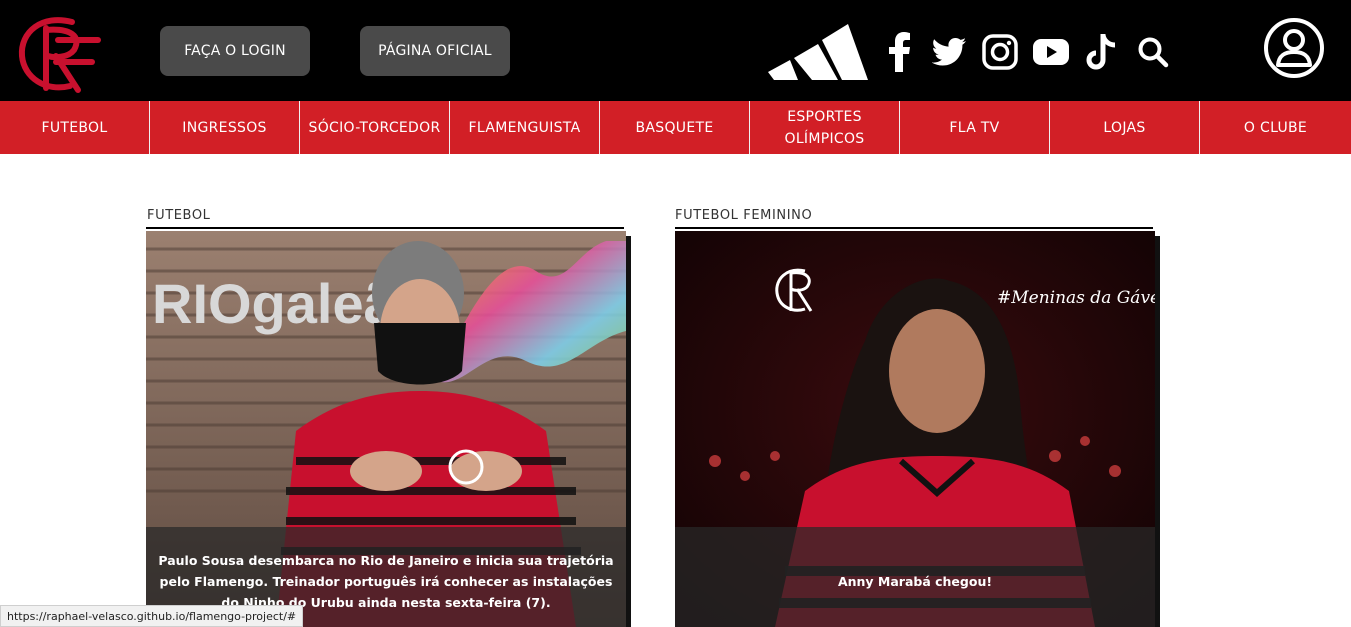 The width and height of the screenshot is (1351, 627). Describe the element at coordinates (75, 127) in the screenshot. I see `nav-item-futebol: FUTEBOL` at that location.